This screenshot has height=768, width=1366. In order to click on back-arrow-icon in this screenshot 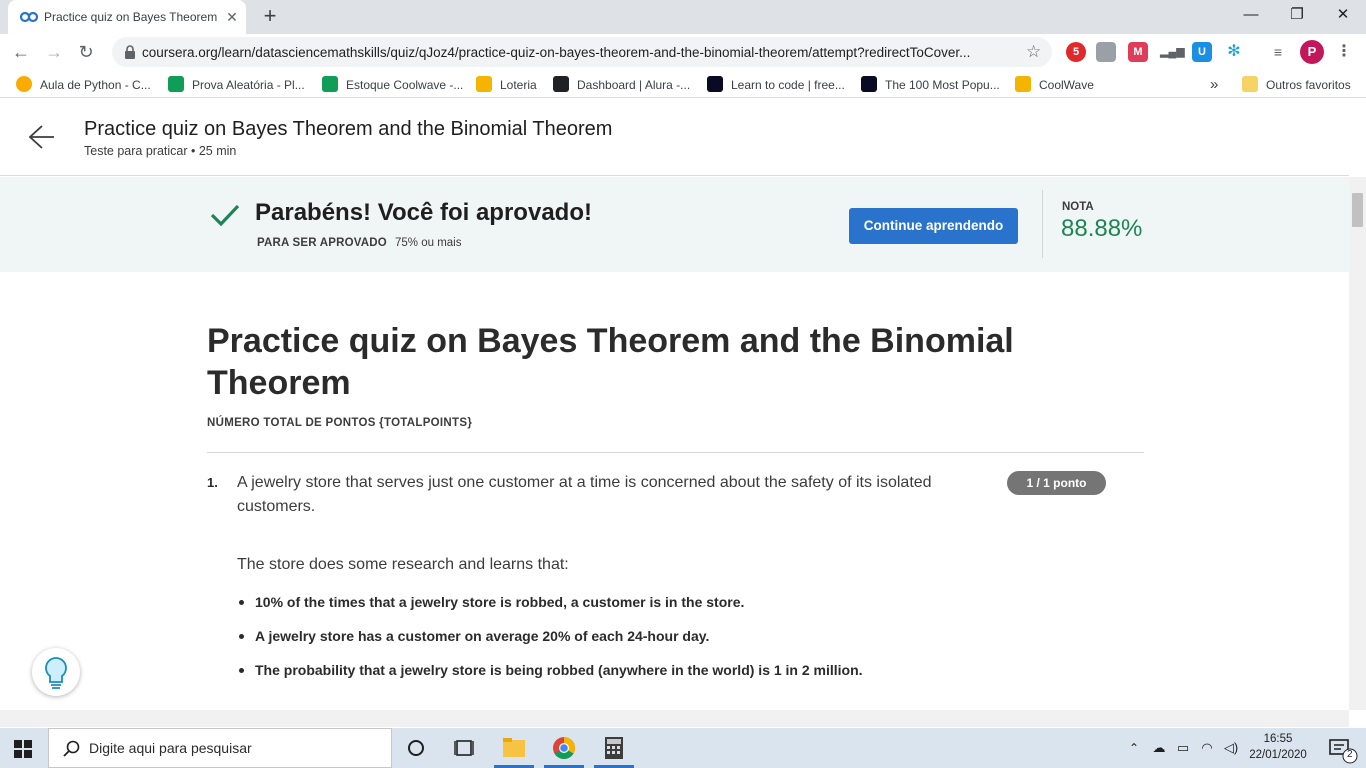, I will do `click(42, 137)`.